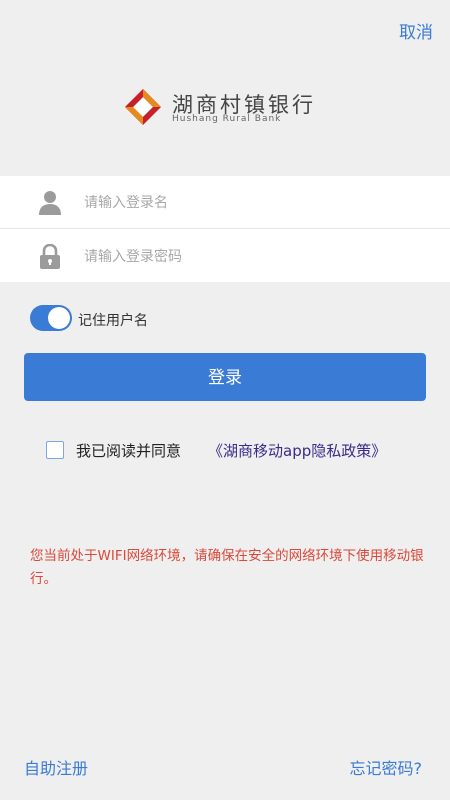  I want to click on login-form, so click(225, 229).